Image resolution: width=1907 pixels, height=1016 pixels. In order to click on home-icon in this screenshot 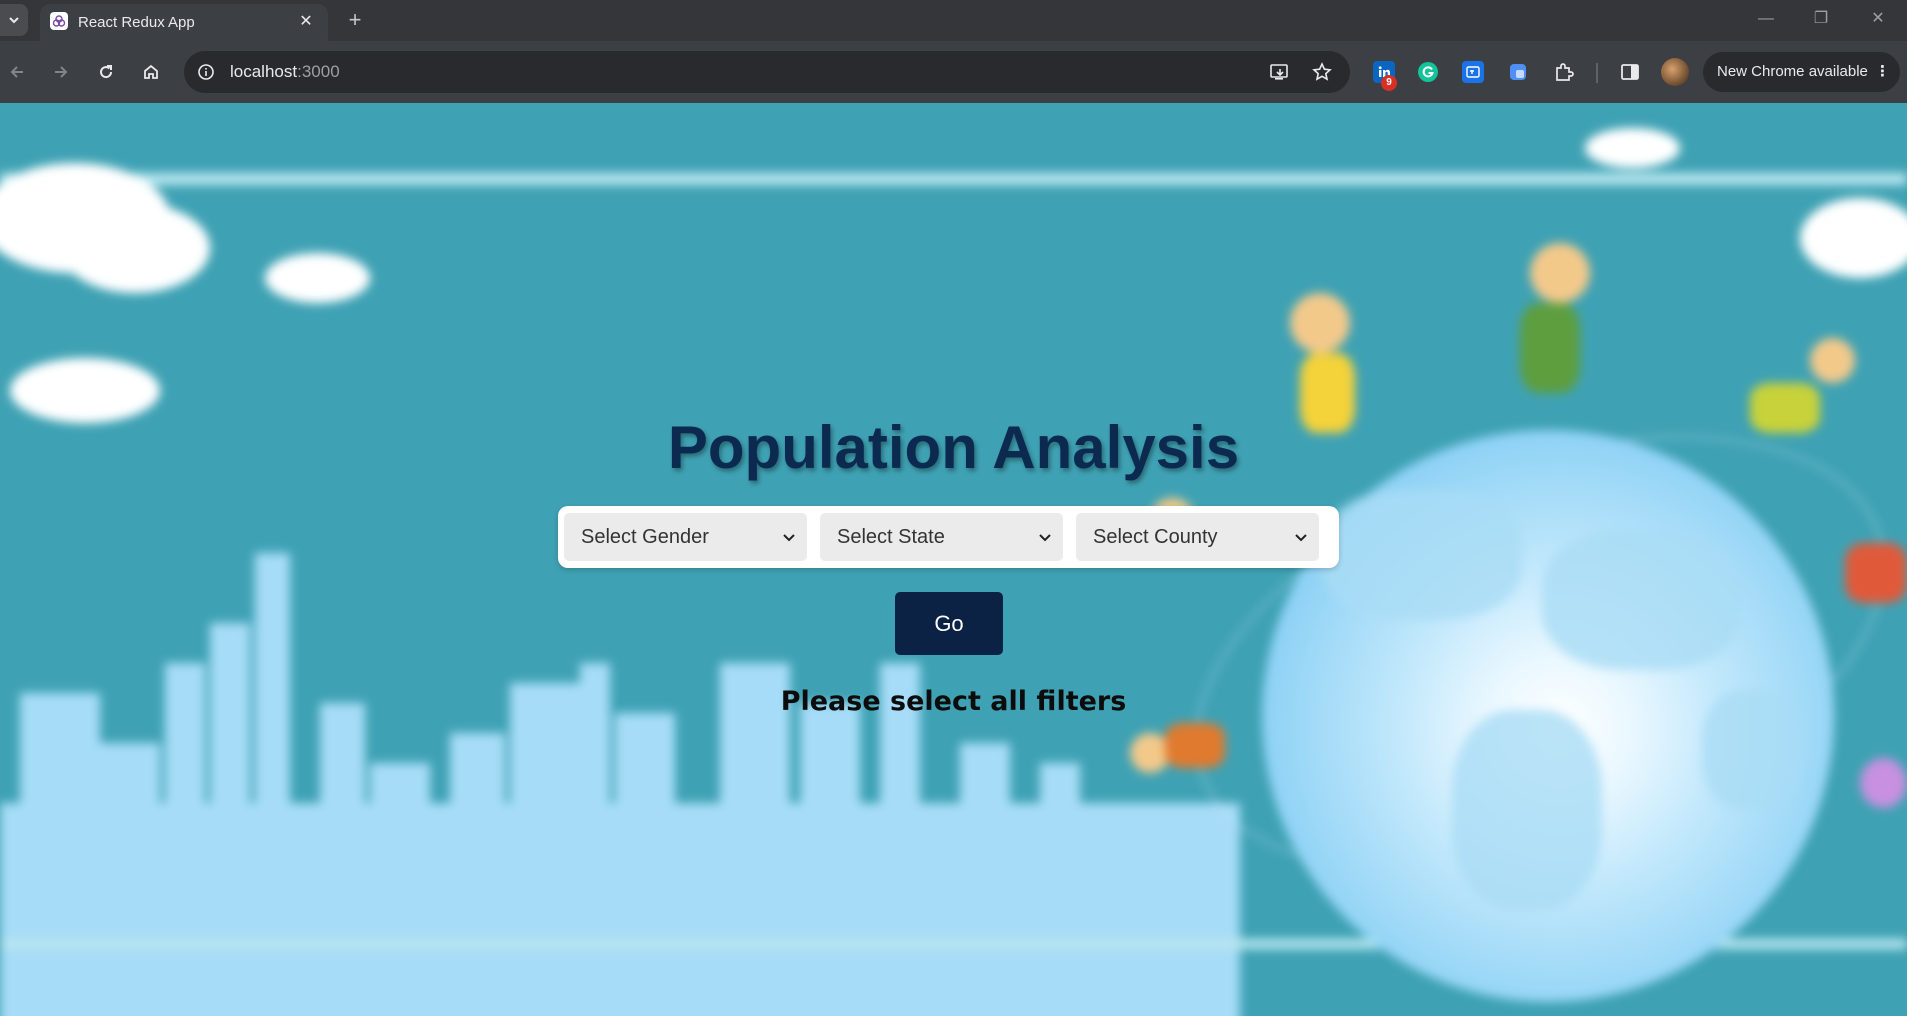, I will do `click(151, 71)`.